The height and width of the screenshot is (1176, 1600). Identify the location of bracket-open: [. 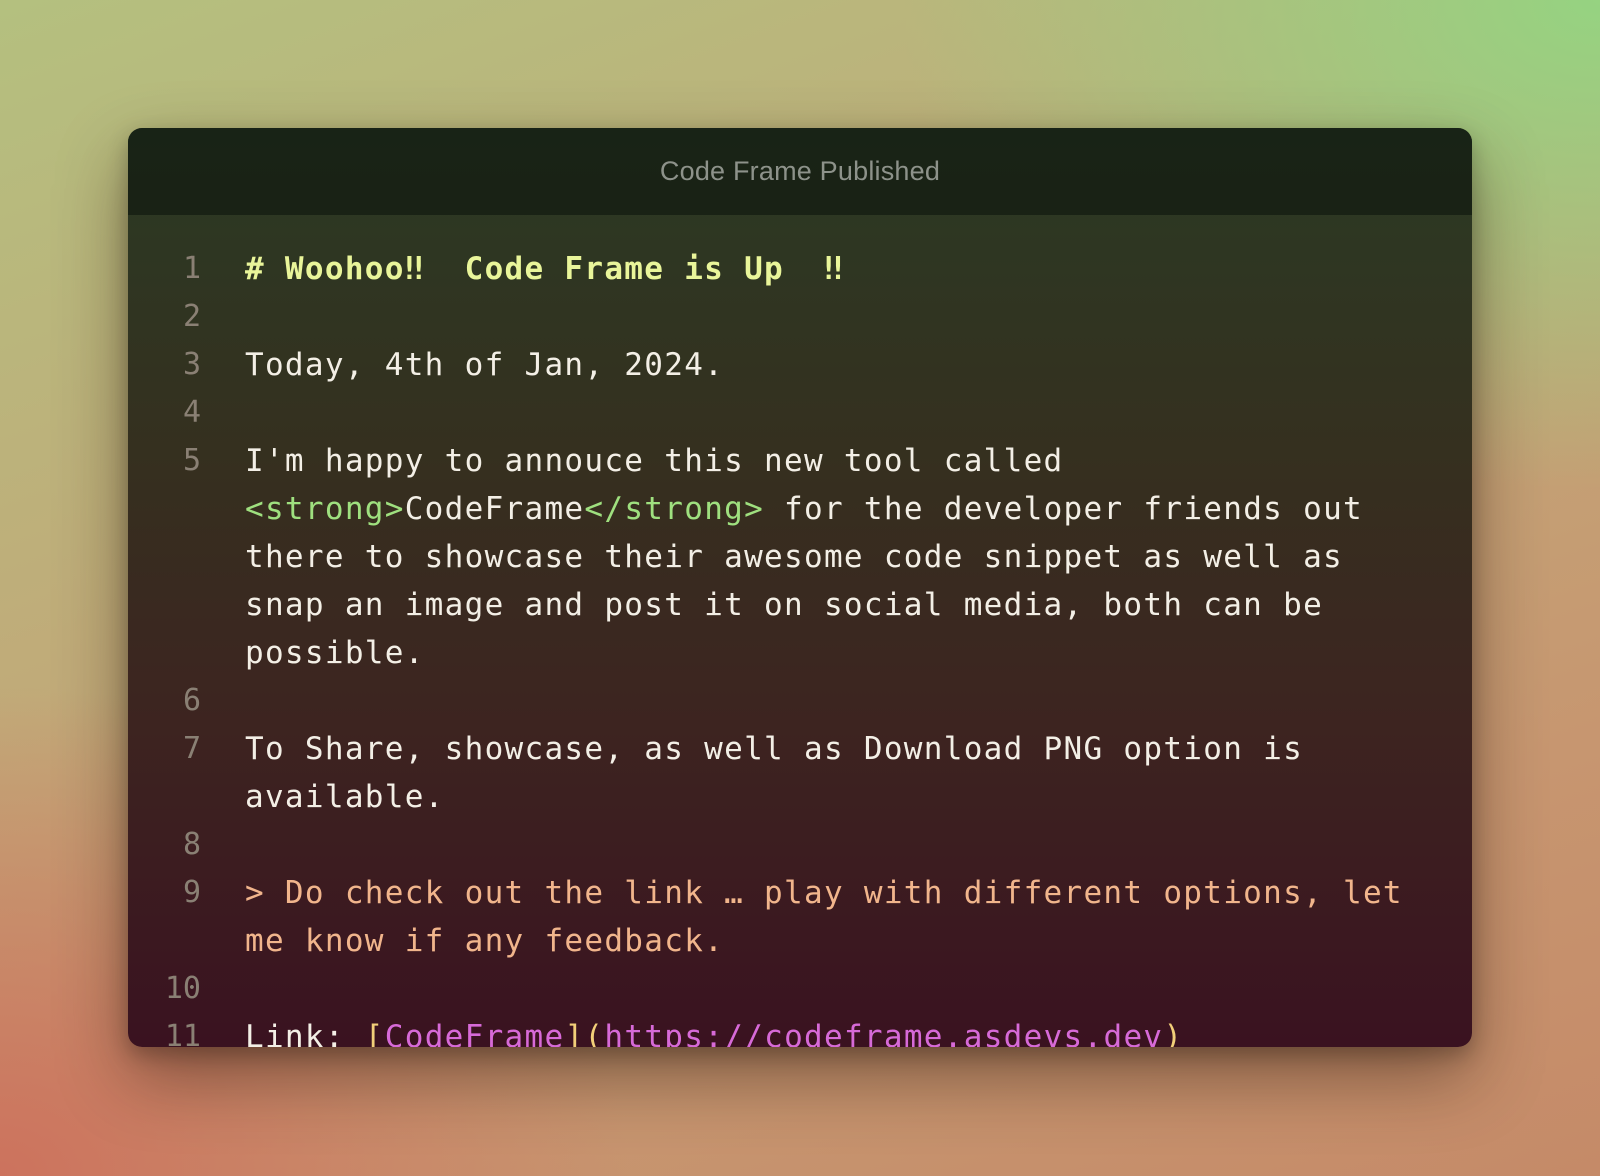
(374, 1033).